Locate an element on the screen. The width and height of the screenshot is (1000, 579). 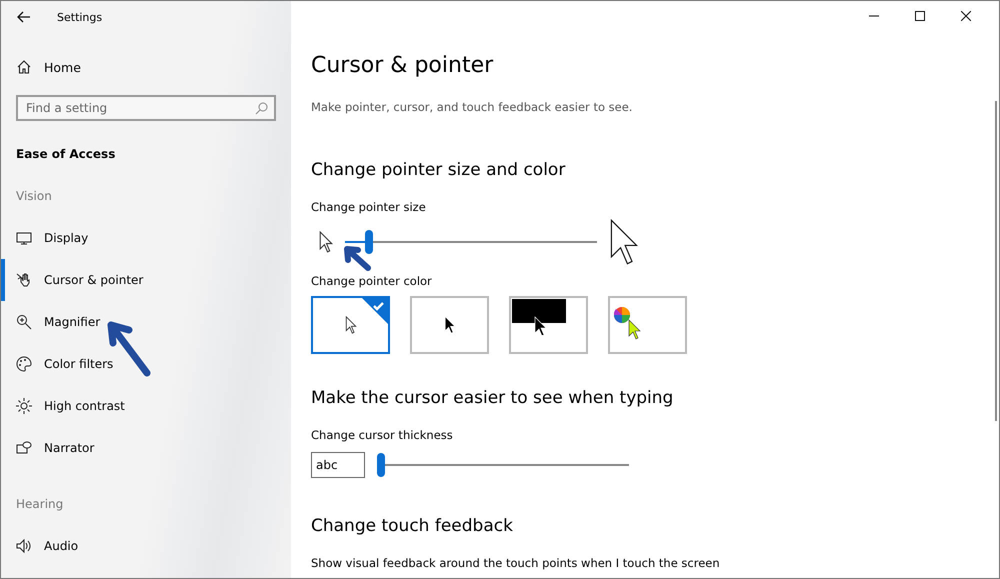
large-cursor-icon is located at coordinates (624, 242).